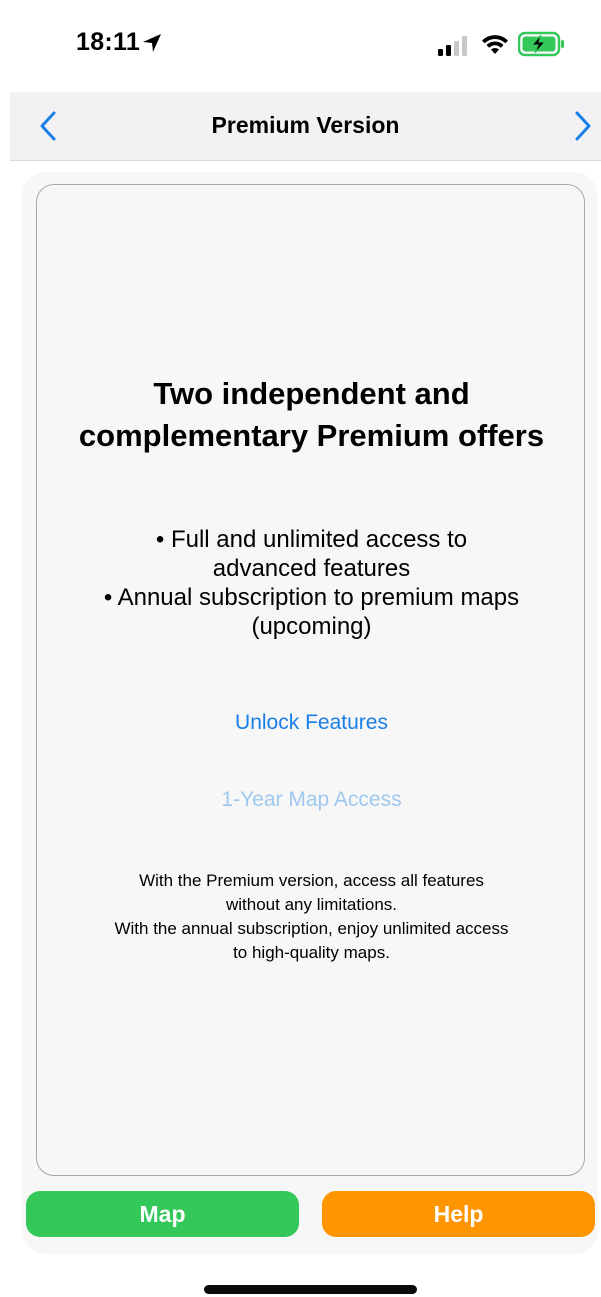 The image size is (601, 1297). I want to click on navigation-bar: Premium Version, so click(305, 126).